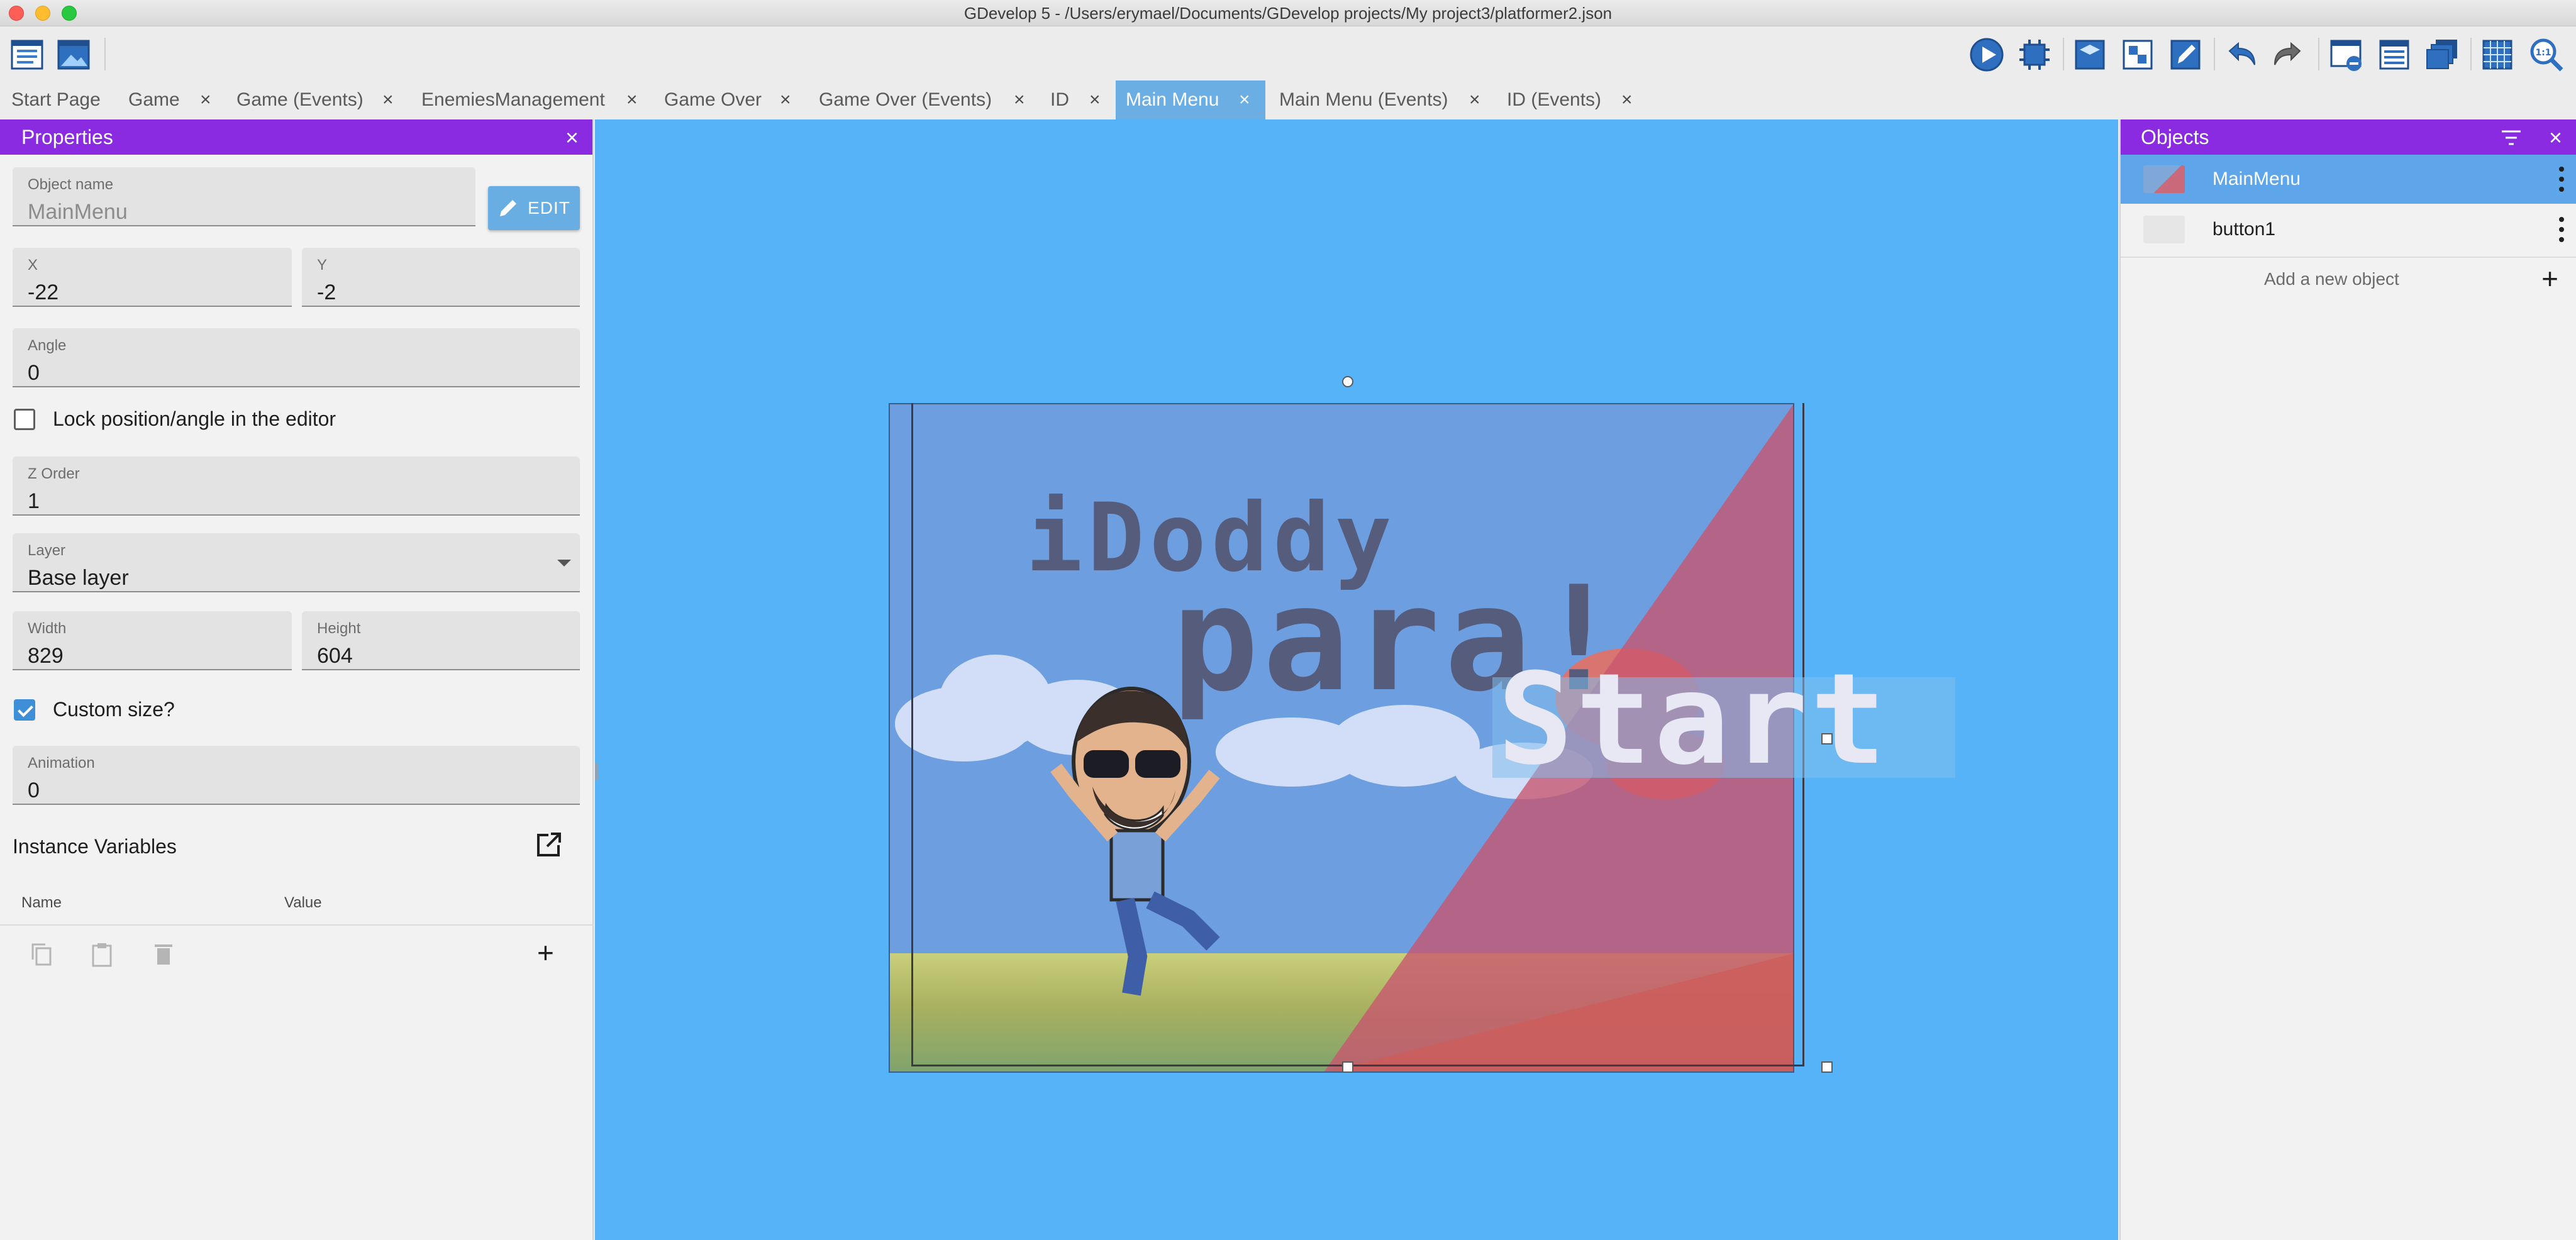 This screenshot has height=1240, width=2576. What do you see at coordinates (1190, 99) in the screenshot?
I see `tab-main-menu: Main Menu ×` at bounding box center [1190, 99].